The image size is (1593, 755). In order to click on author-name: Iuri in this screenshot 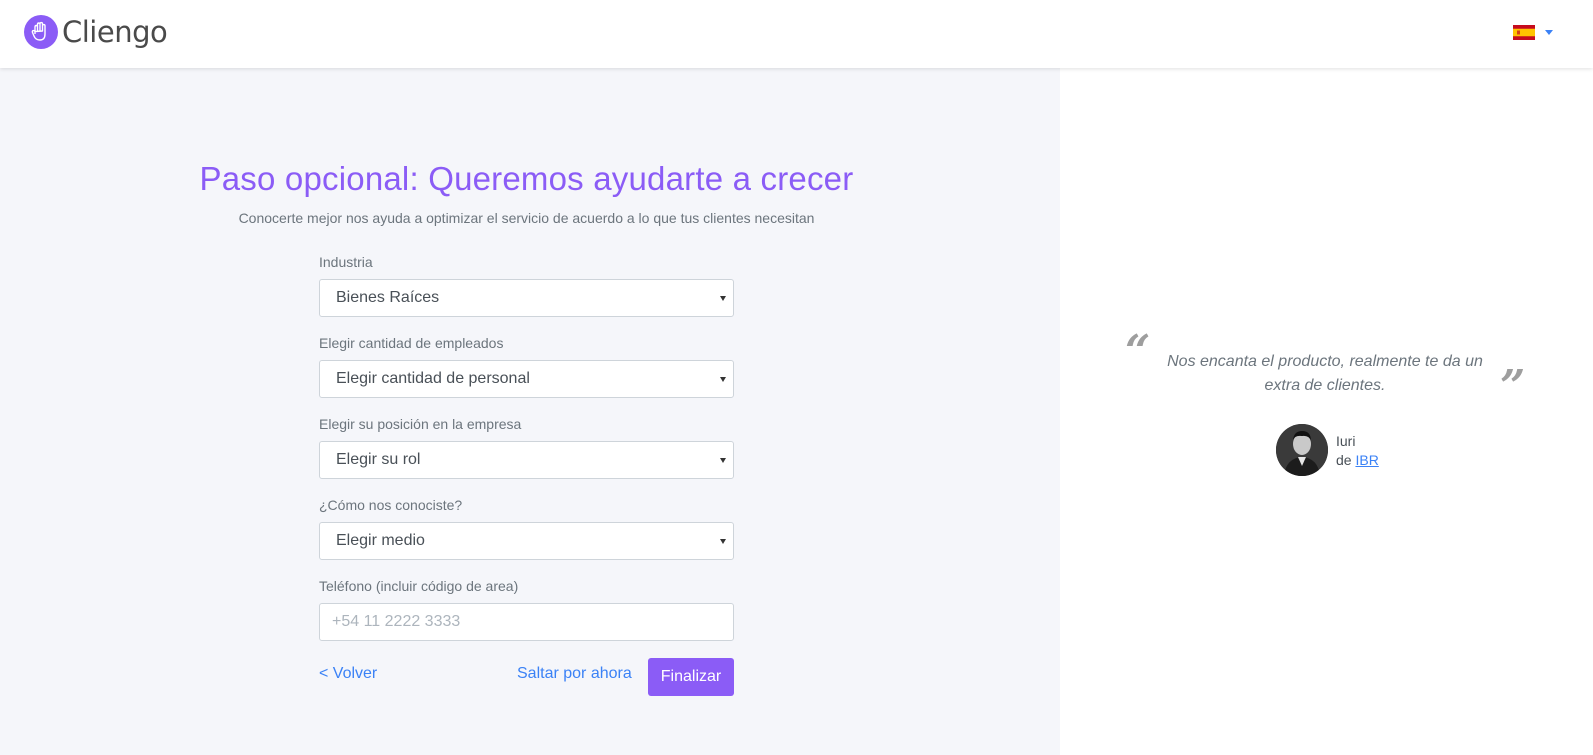, I will do `click(1346, 441)`.